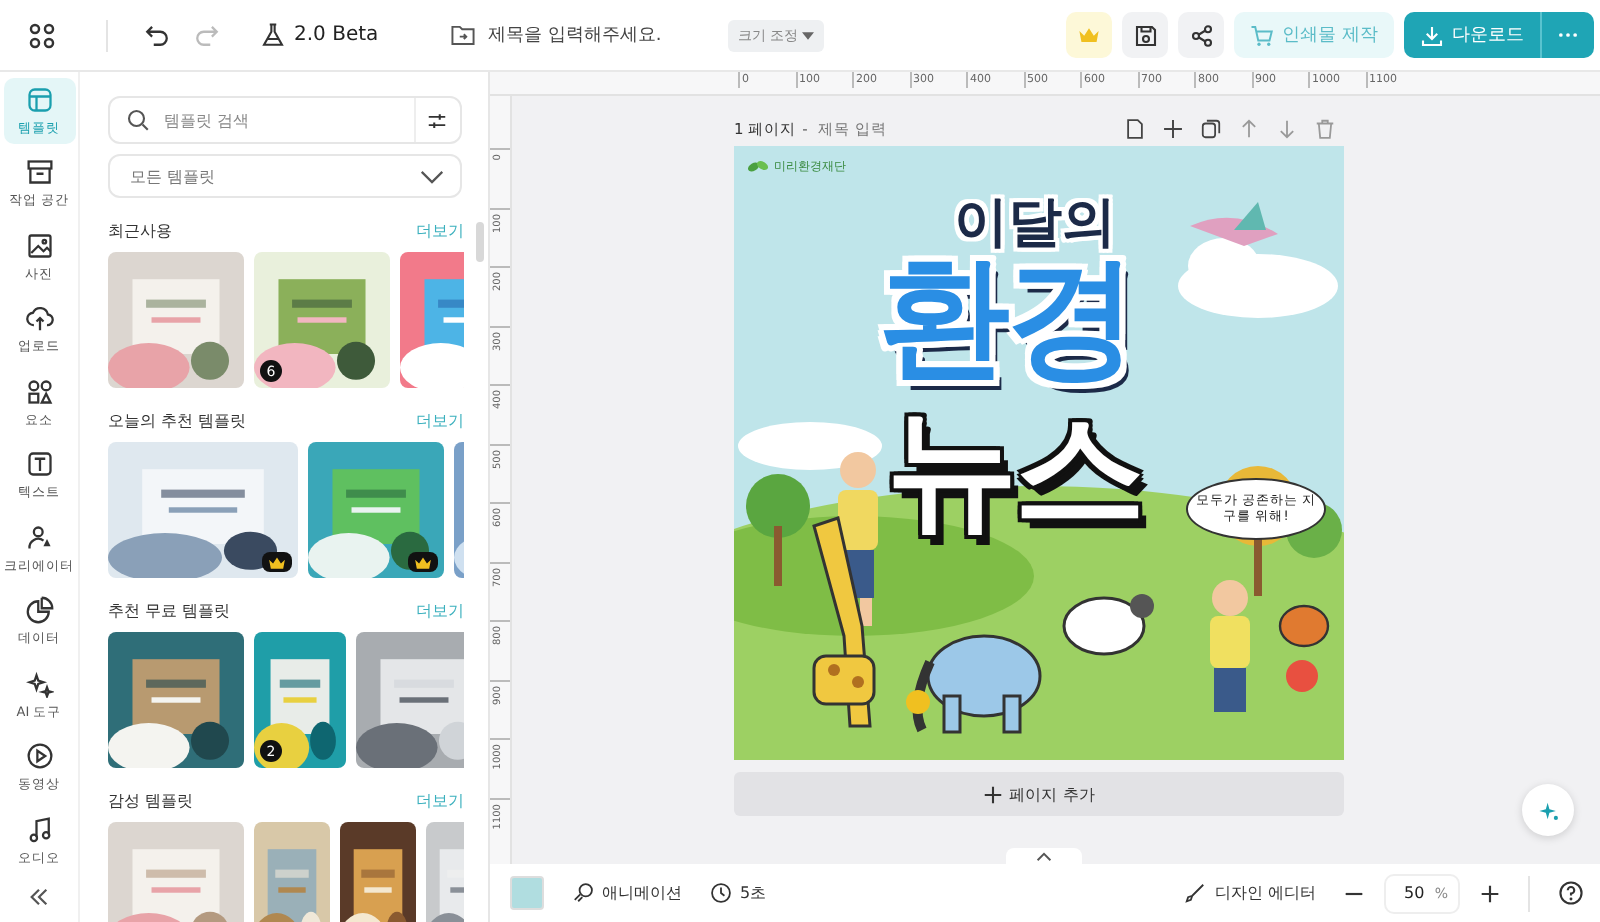 This screenshot has height=922, width=1600. What do you see at coordinates (738, 893) in the screenshot?
I see `duration-button: 5초` at bounding box center [738, 893].